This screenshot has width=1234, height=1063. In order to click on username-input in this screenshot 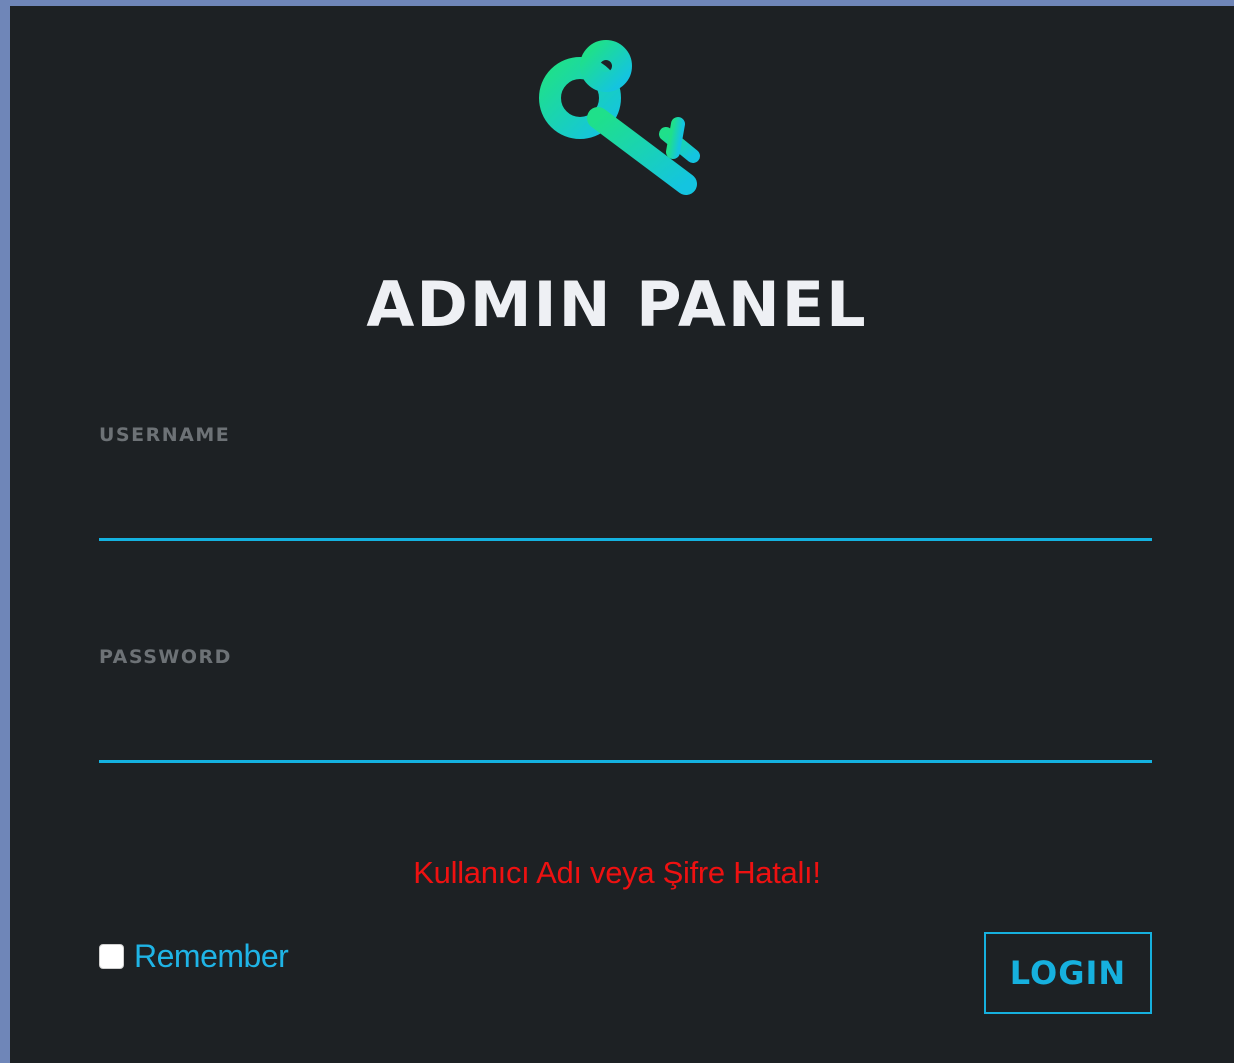, I will do `click(625, 519)`.